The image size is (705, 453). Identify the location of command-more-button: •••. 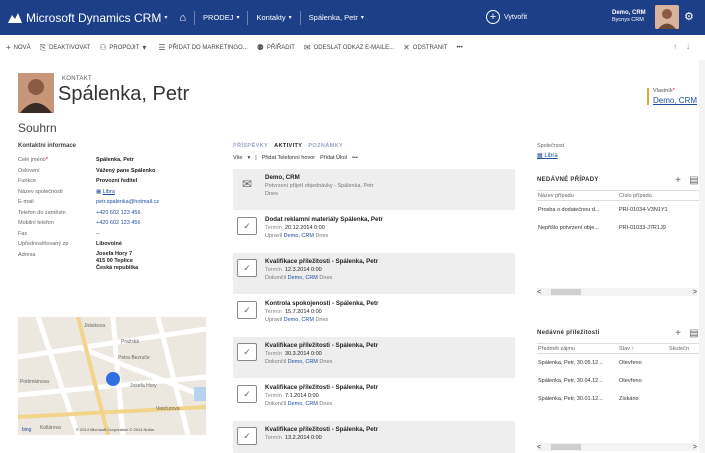
(459, 48).